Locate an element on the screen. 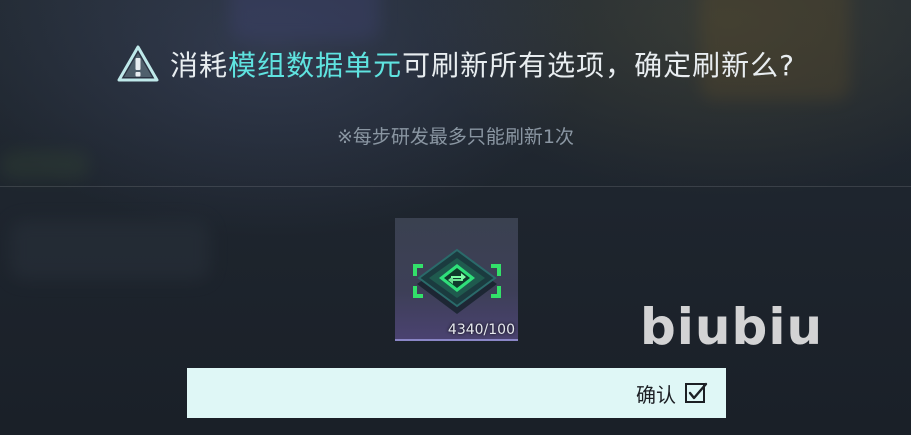 This screenshot has height=435, width=911. dialog-title: 消耗 模组数据单元 可刷新所有选项，确定刷新么? is located at coordinates (455, 64).